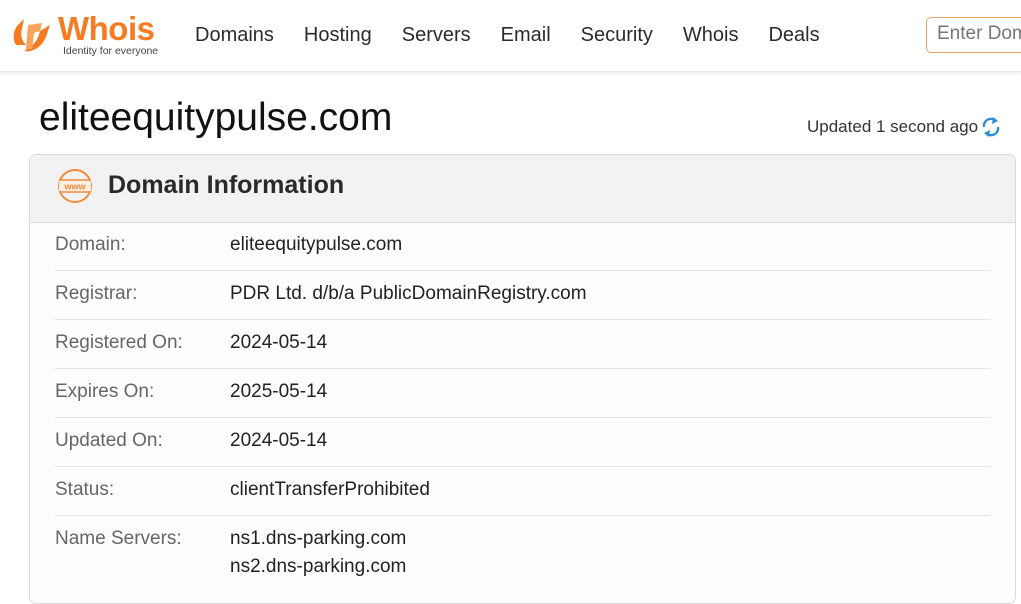 The image size is (1021, 604). Describe the element at coordinates (711, 35) in the screenshot. I see `nav-whois: Whois` at that location.